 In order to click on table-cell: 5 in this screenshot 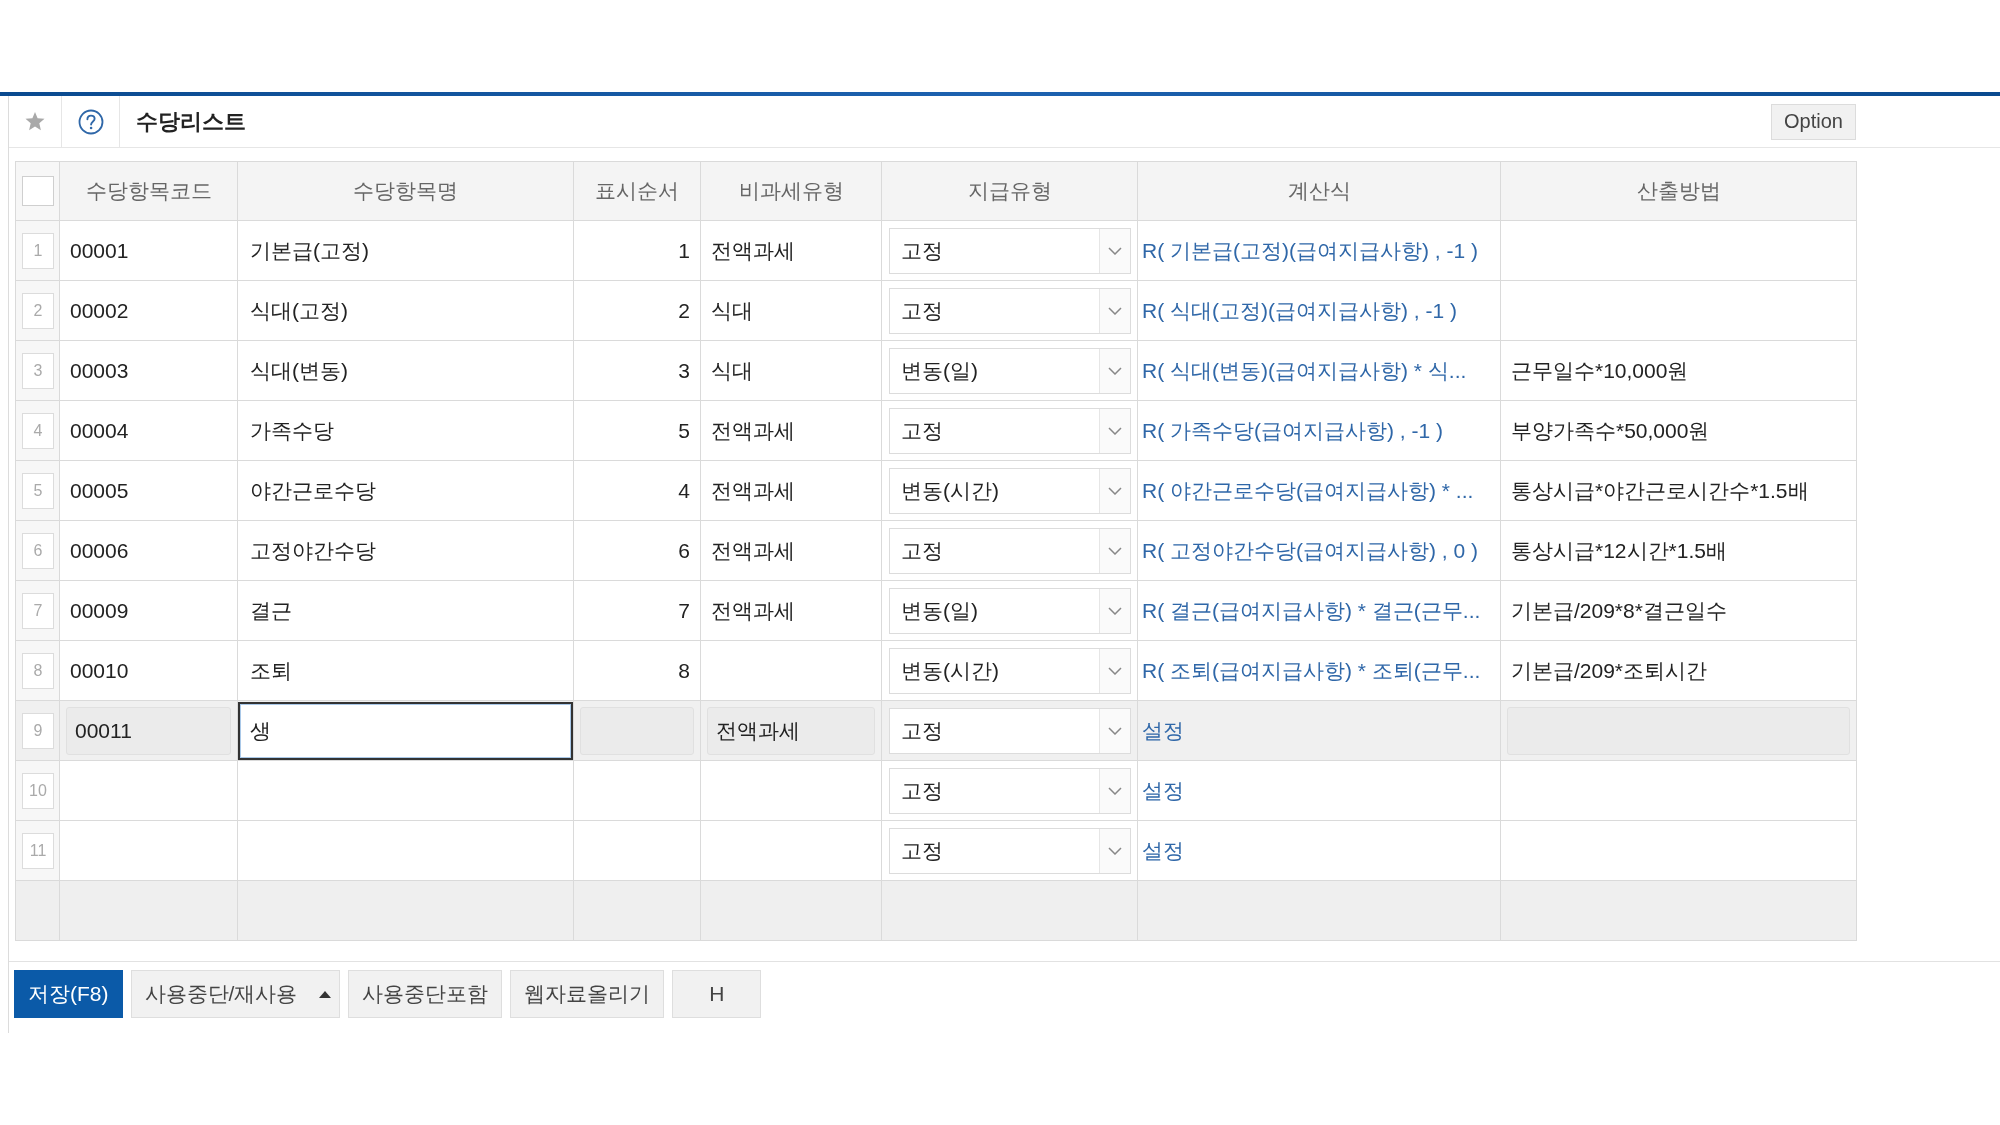, I will do `click(637, 430)`.